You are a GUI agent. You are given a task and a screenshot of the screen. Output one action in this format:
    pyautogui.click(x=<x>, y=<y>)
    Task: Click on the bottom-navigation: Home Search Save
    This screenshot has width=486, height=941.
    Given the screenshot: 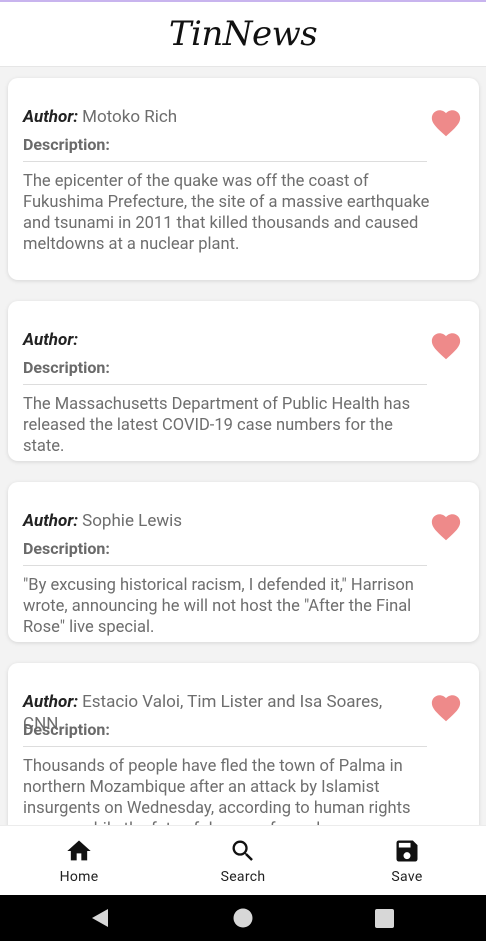 What is the action you would take?
    pyautogui.click(x=243, y=860)
    